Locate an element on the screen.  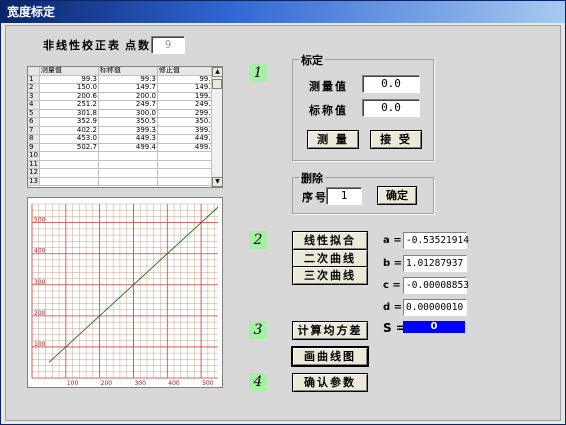
y-tick-label: 200 is located at coordinates (40, 313).